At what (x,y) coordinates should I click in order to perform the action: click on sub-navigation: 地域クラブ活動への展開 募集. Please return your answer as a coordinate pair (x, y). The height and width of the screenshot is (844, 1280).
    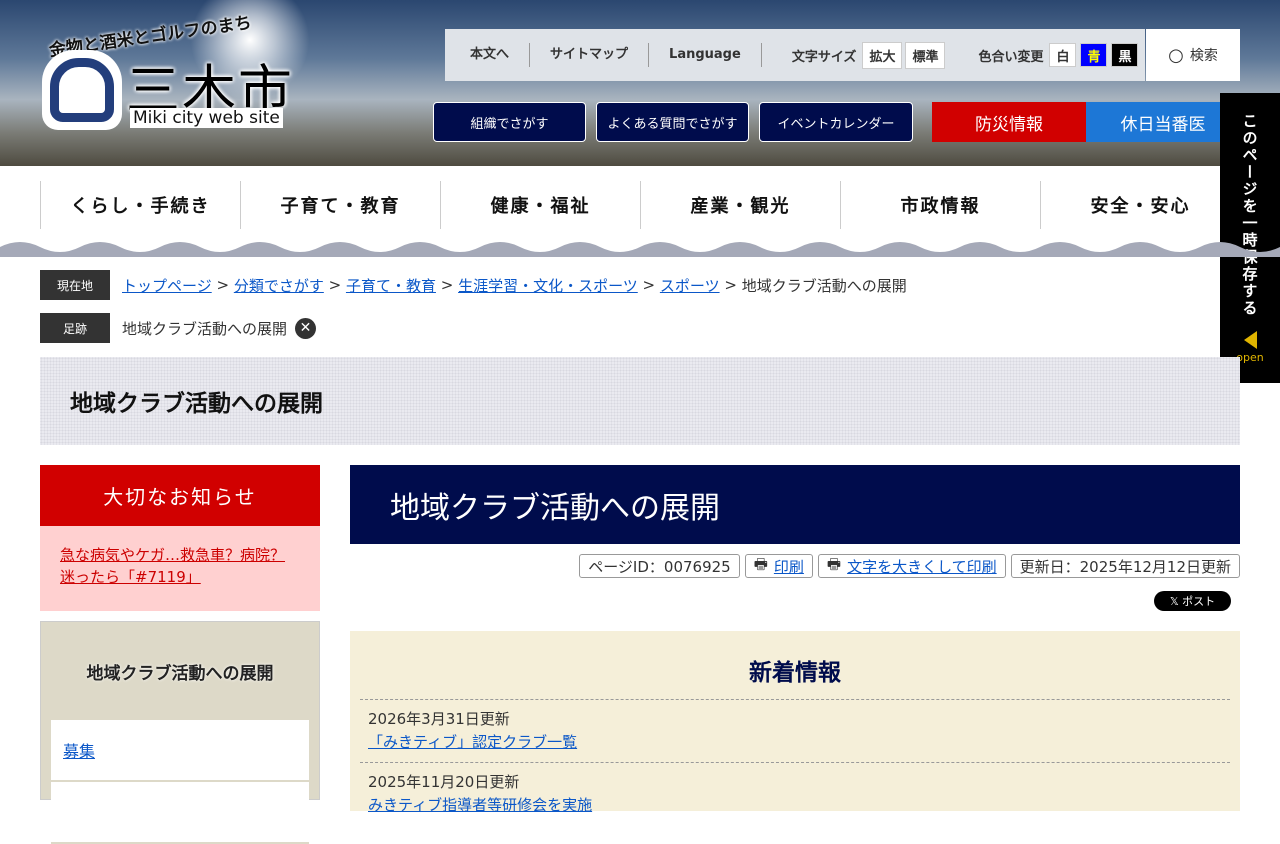
    Looking at the image, I should click on (180, 732).